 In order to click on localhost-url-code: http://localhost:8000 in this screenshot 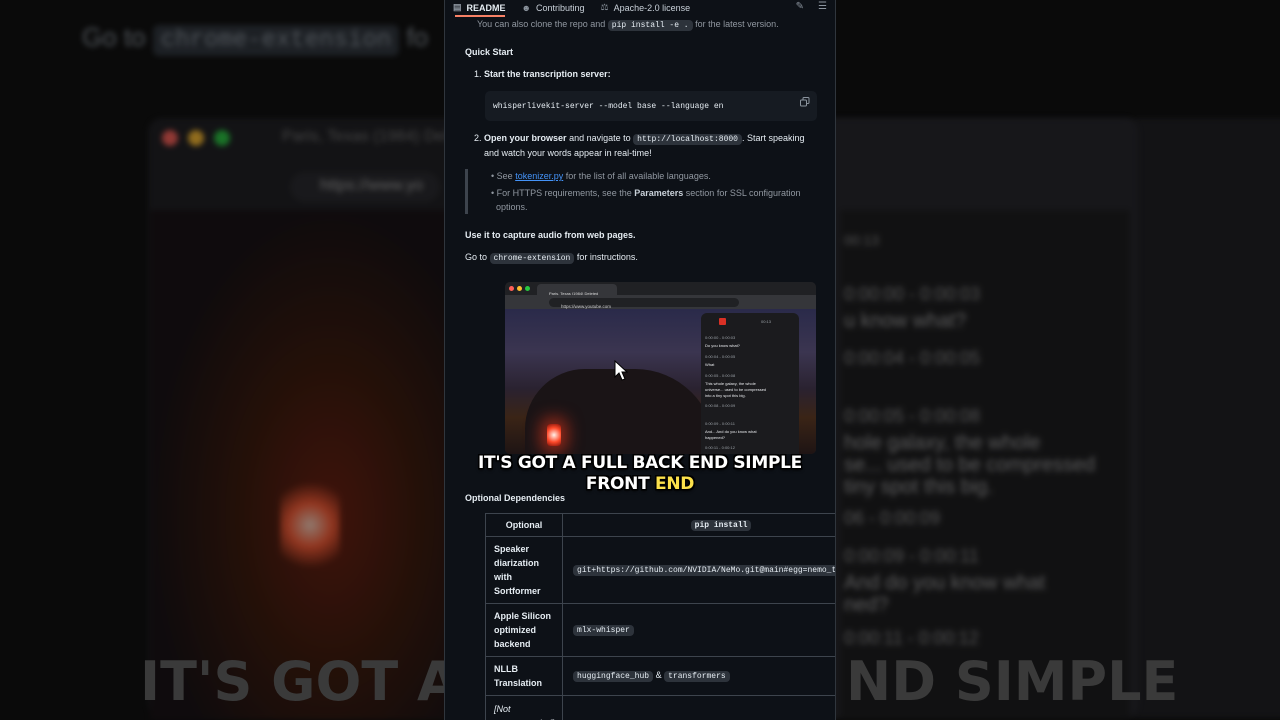, I will do `click(687, 139)`.